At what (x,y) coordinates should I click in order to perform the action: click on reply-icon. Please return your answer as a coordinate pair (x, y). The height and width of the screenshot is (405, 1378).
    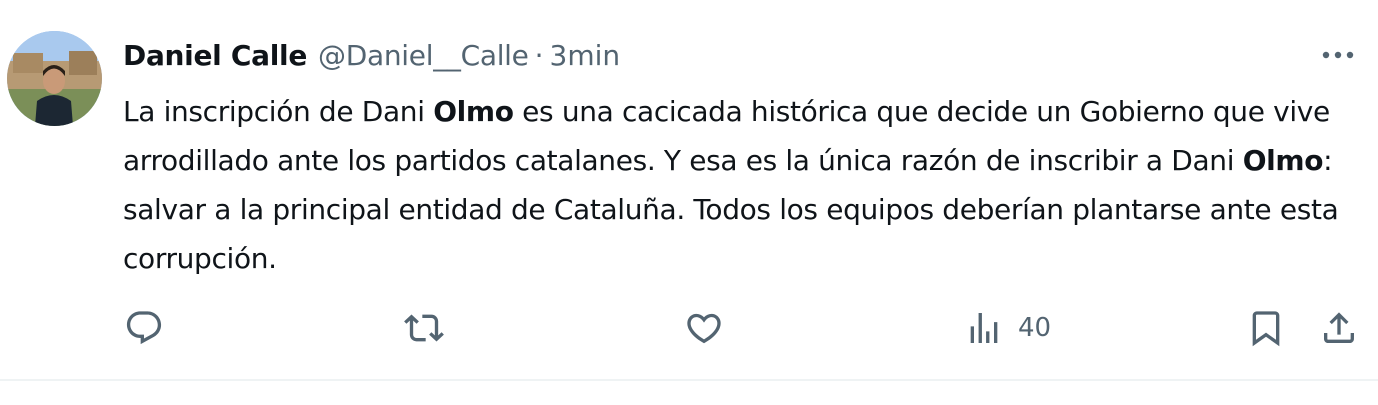
    Looking at the image, I should click on (144, 328).